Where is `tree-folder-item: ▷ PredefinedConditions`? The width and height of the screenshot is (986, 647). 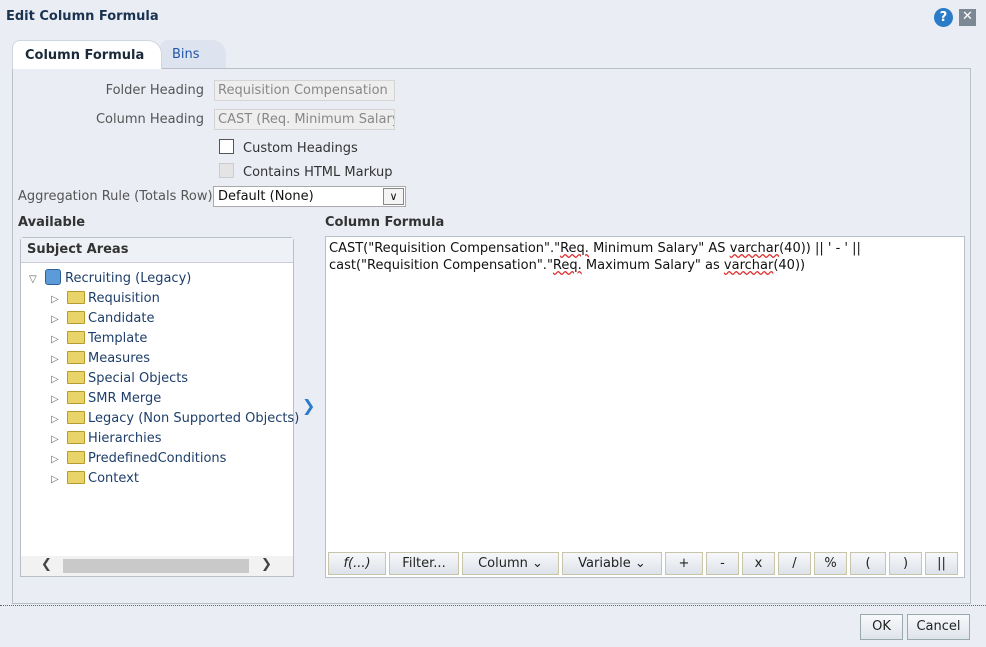 tree-folder-item: ▷ PredefinedConditions is located at coordinates (138, 459).